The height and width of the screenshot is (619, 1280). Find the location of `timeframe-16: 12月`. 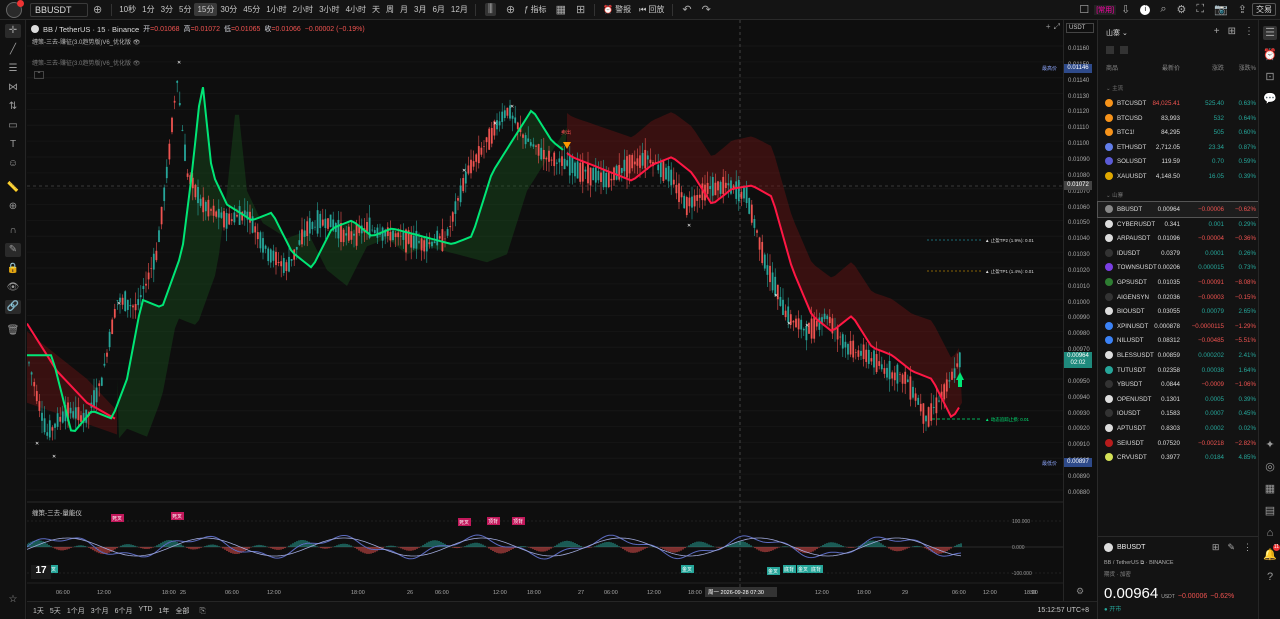

timeframe-16: 12月 is located at coordinates (459, 9).